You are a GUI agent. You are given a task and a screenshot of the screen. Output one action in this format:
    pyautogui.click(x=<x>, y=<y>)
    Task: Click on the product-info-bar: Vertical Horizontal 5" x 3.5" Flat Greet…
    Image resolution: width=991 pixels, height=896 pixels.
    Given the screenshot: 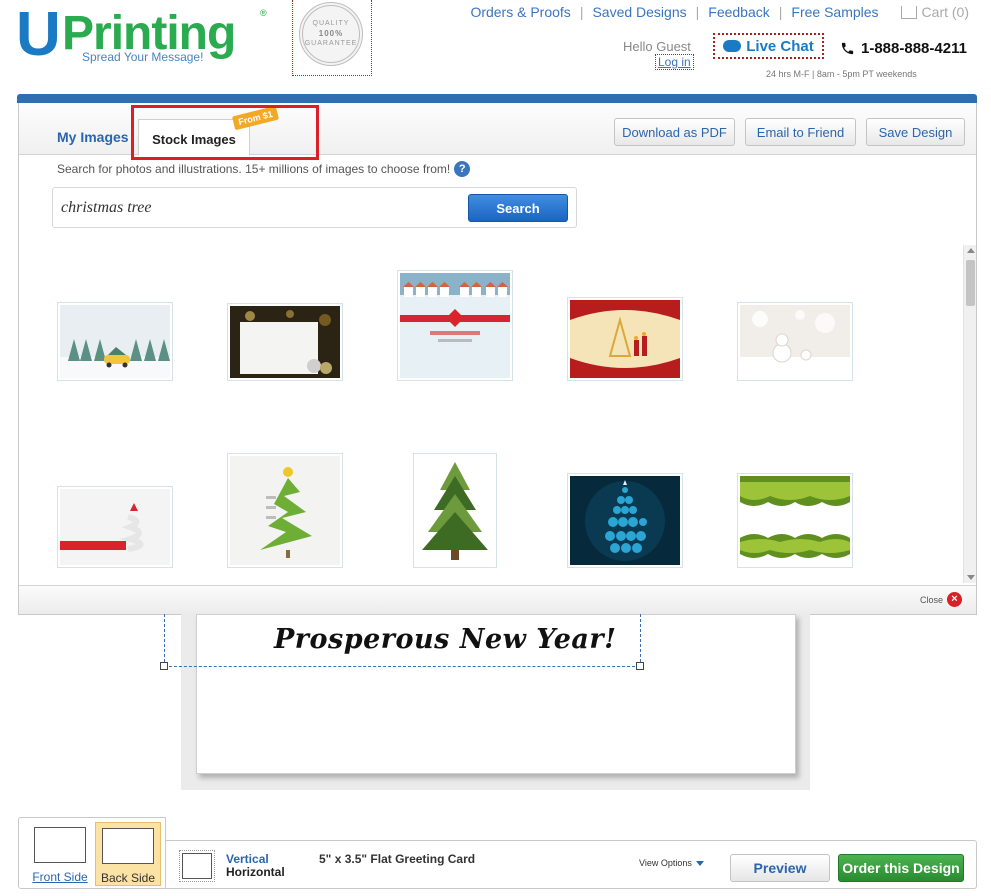 What is the action you would take?
    pyautogui.click(x=571, y=864)
    